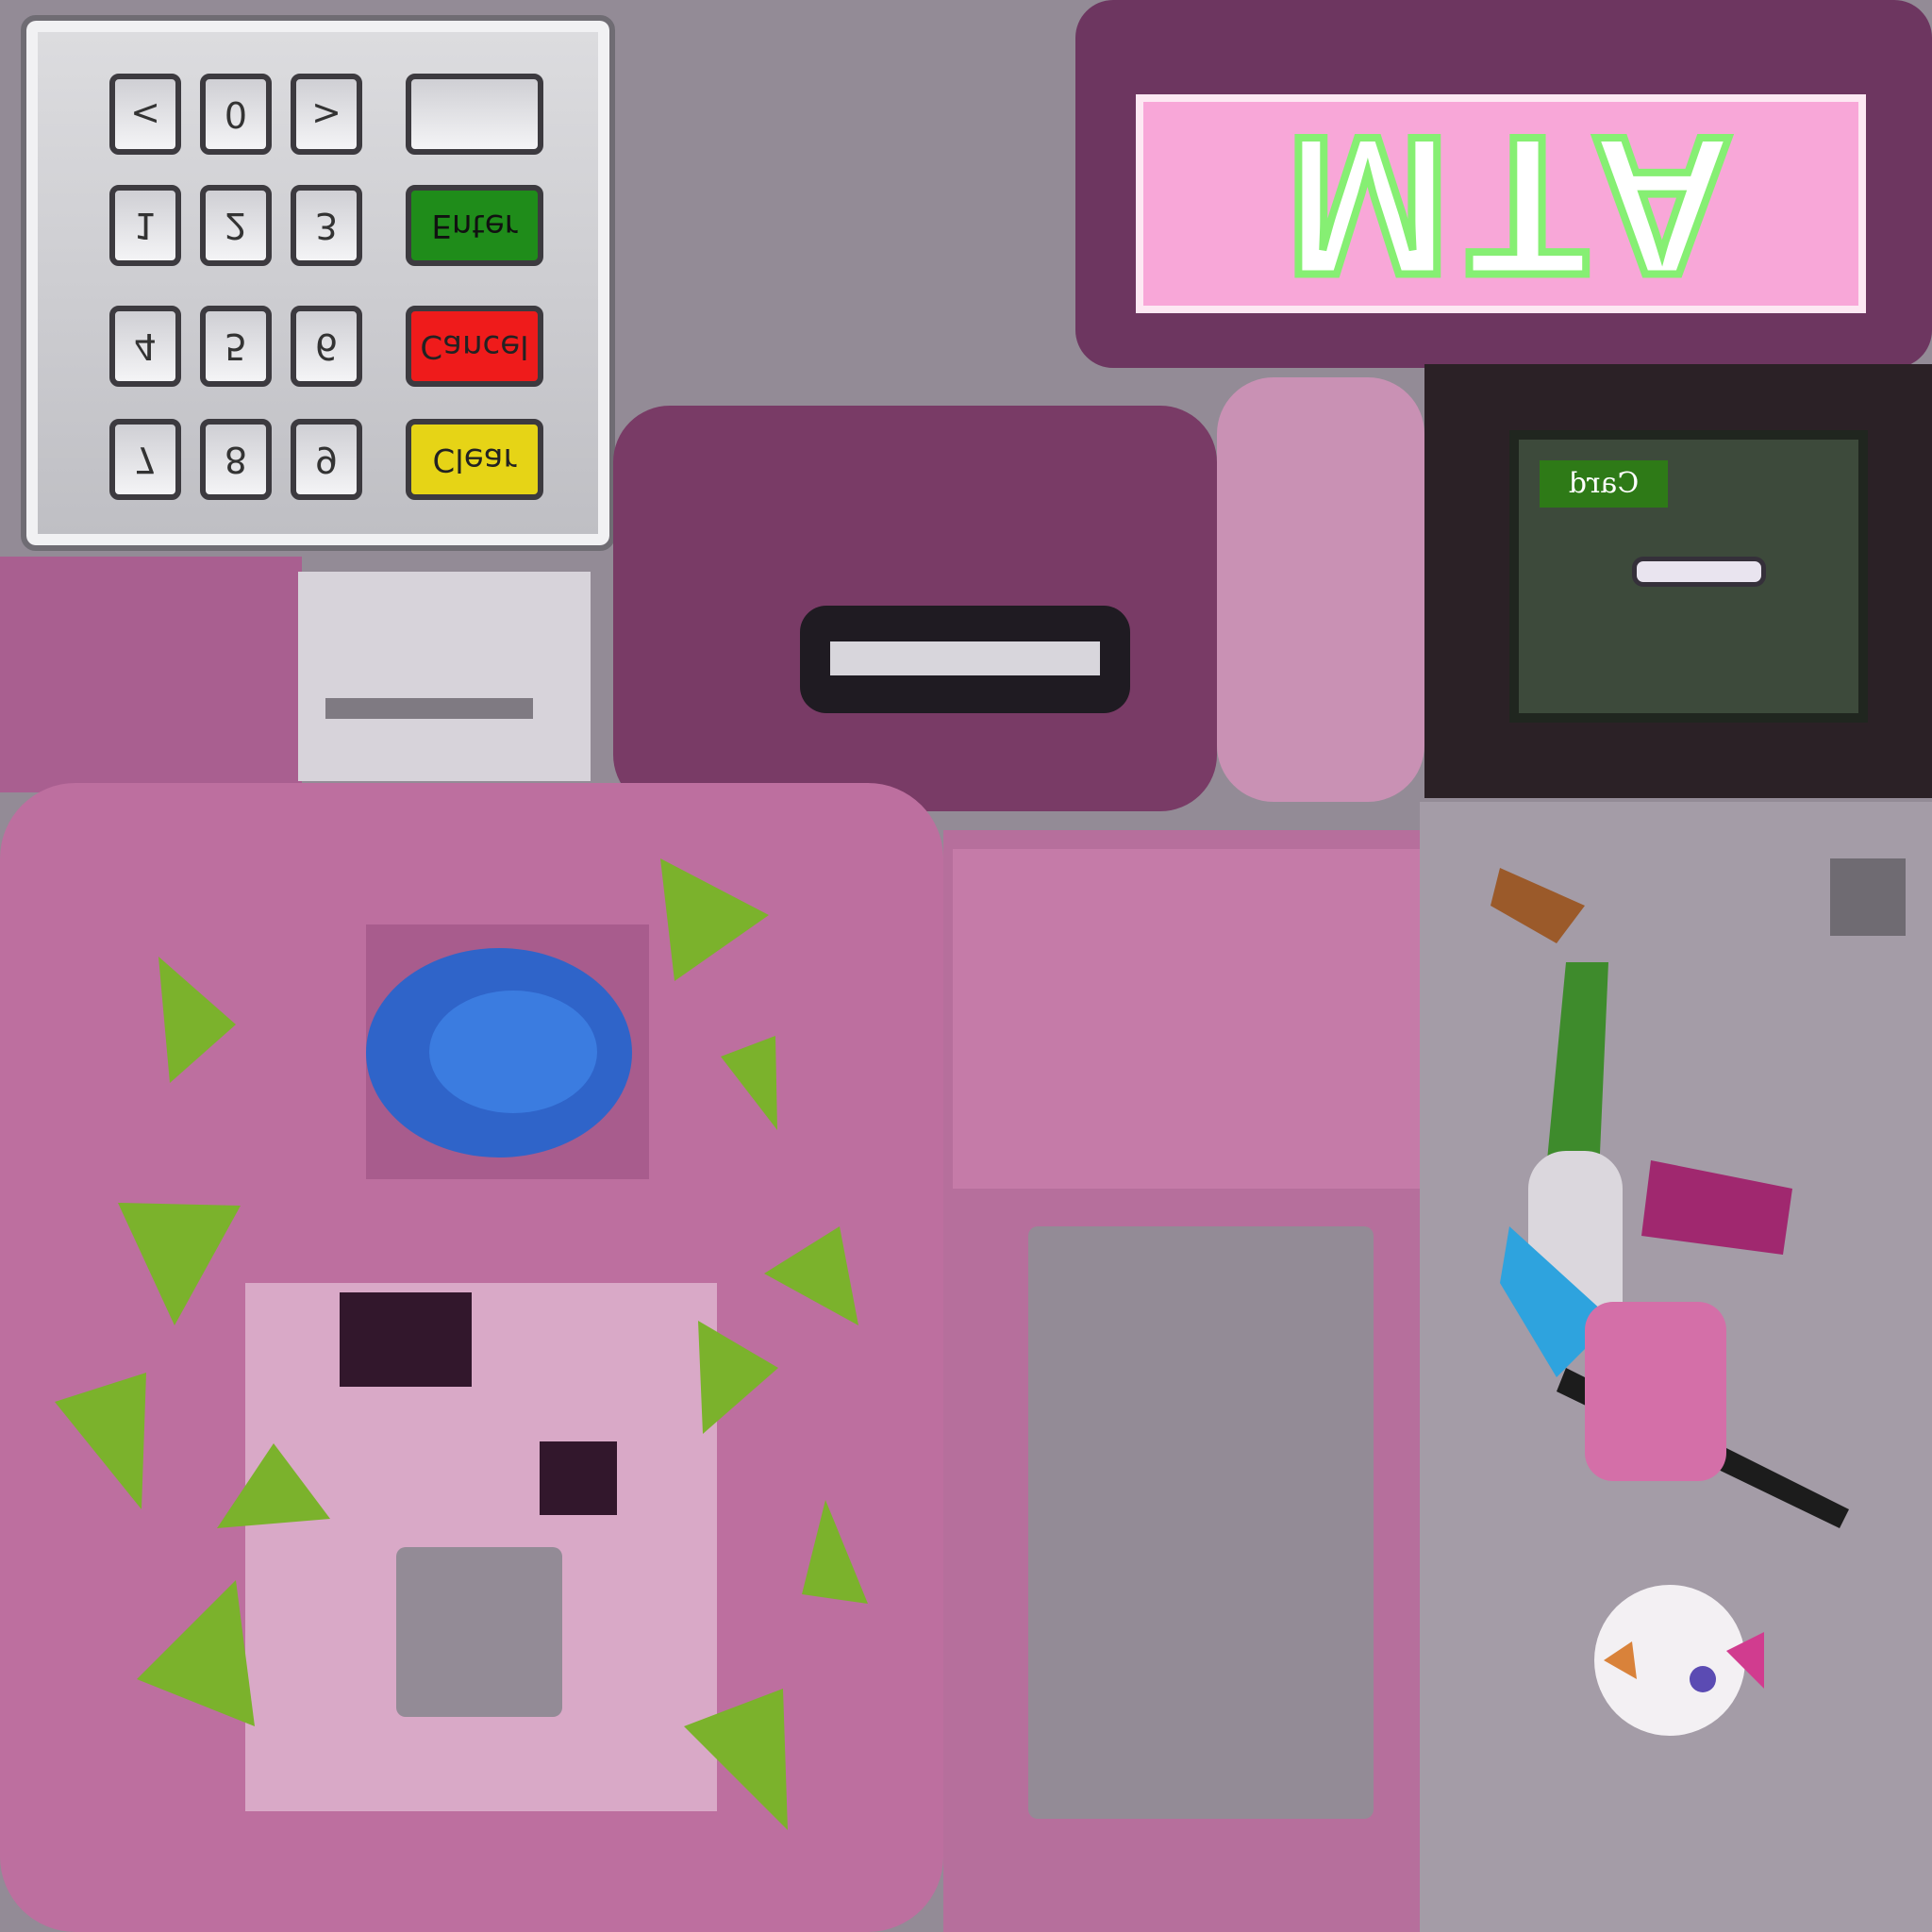  I want to click on side-panel, so click(1321, 589).